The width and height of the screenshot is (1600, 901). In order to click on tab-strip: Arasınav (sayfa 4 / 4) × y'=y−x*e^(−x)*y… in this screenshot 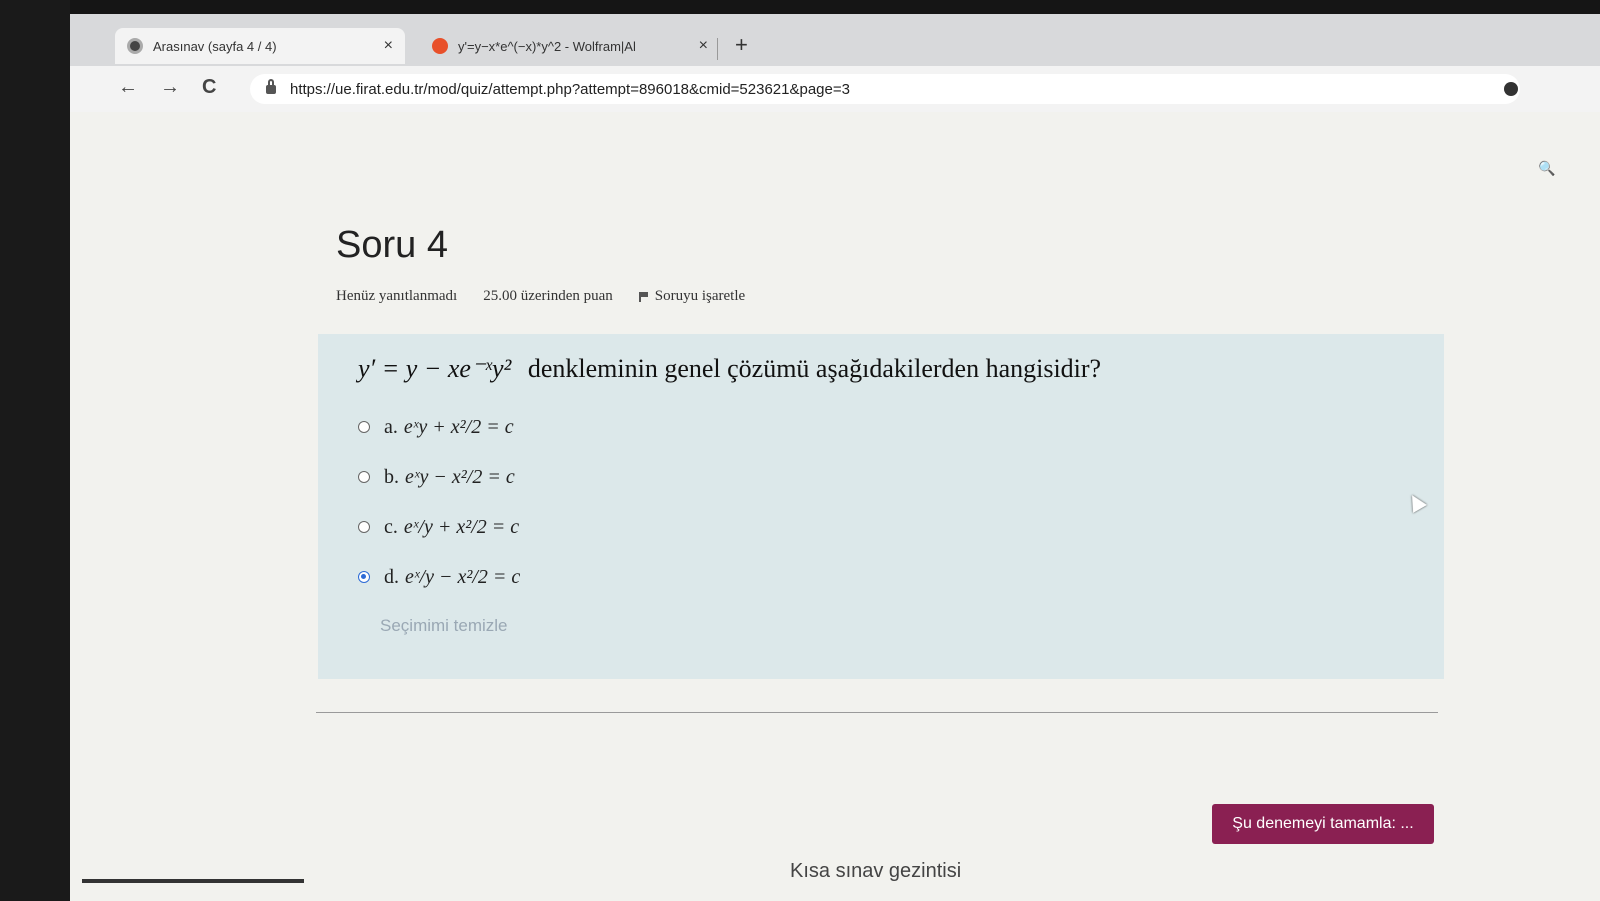, I will do `click(835, 40)`.